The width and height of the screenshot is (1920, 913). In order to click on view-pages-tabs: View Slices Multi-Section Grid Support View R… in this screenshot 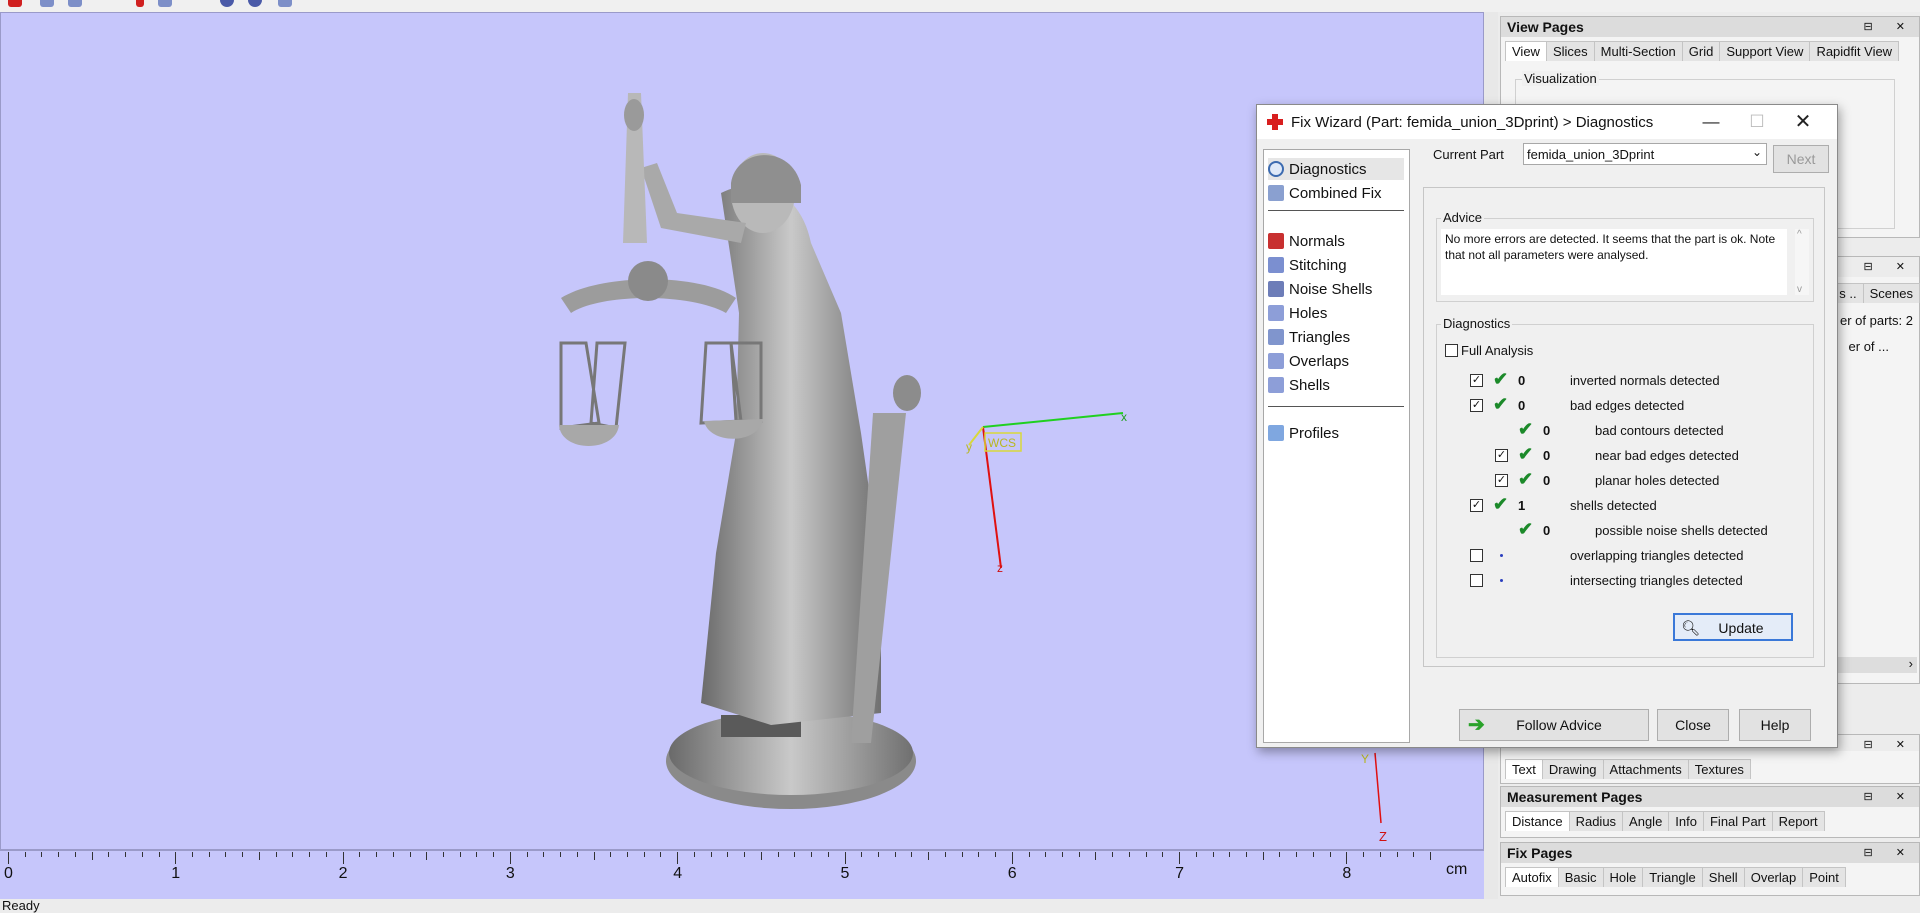, I will do `click(1710, 49)`.